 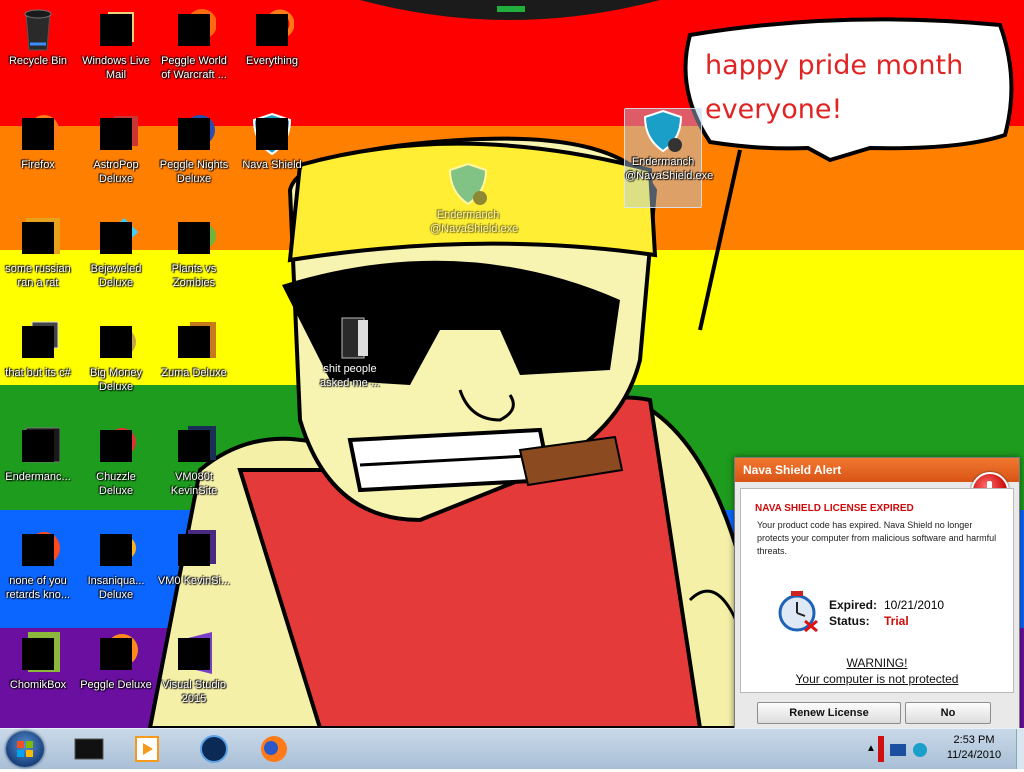 What do you see at coordinates (194, 373) in the screenshot?
I see `icon-label: Zuma Deluxe` at bounding box center [194, 373].